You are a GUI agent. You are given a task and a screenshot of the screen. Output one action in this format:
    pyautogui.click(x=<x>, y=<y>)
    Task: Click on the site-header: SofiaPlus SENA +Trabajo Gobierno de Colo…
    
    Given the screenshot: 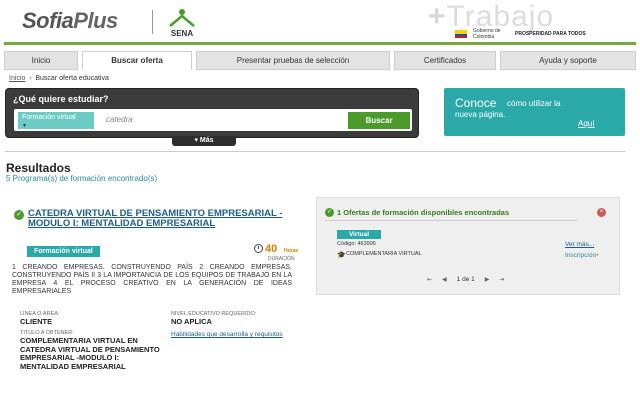 What is the action you would take?
    pyautogui.click(x=320, y=23)
    